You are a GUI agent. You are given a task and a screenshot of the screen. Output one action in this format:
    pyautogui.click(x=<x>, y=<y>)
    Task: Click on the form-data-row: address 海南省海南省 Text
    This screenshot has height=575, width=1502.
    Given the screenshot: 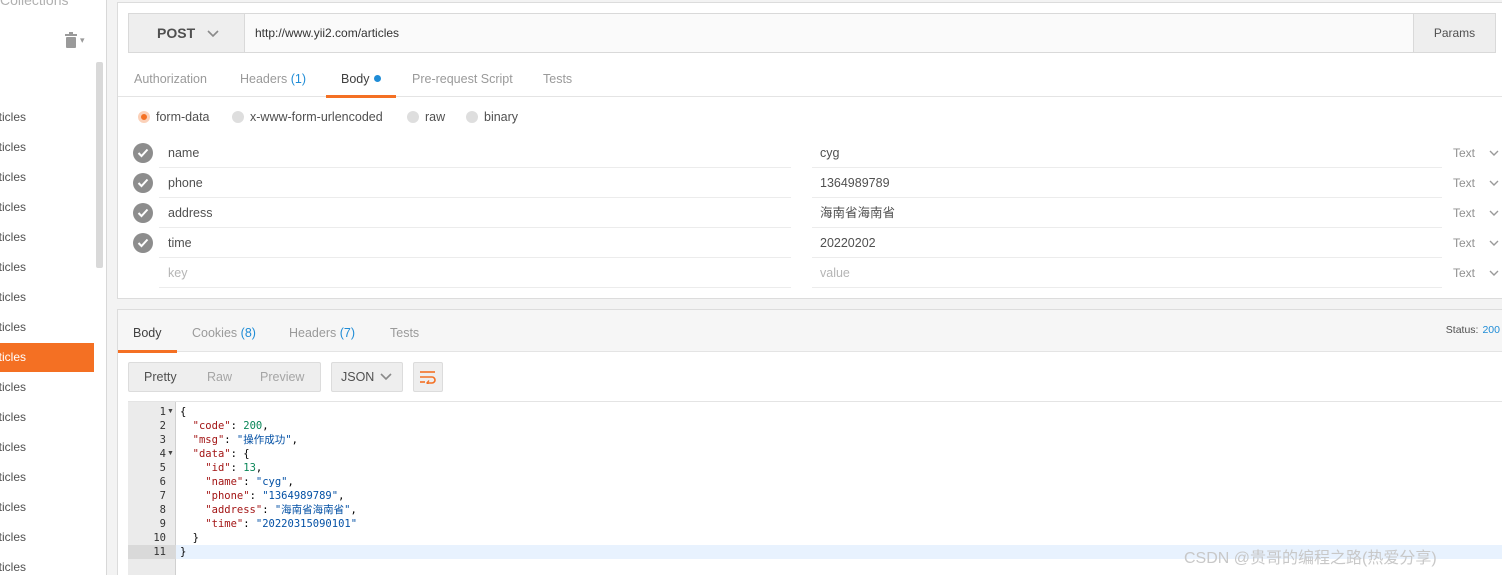 What is the action you would take?
    pyautogui.click(x=810, y=213)
    